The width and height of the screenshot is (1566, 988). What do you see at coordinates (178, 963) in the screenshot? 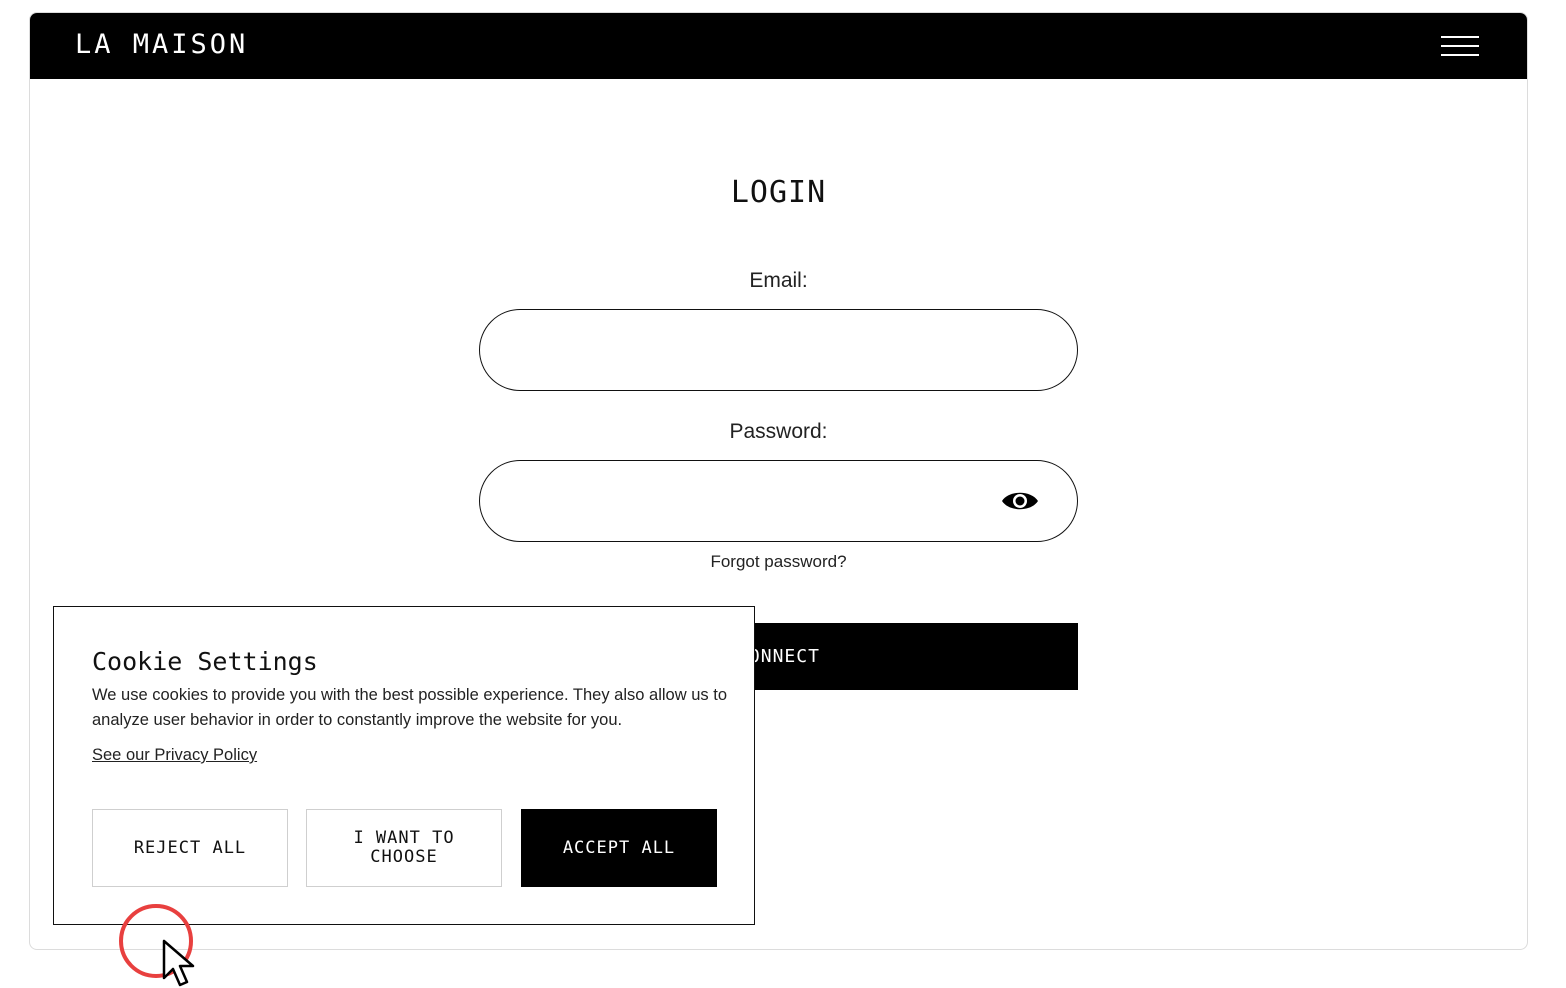
I see `mouse-pointer-icon` at bounding box center [178, 963].